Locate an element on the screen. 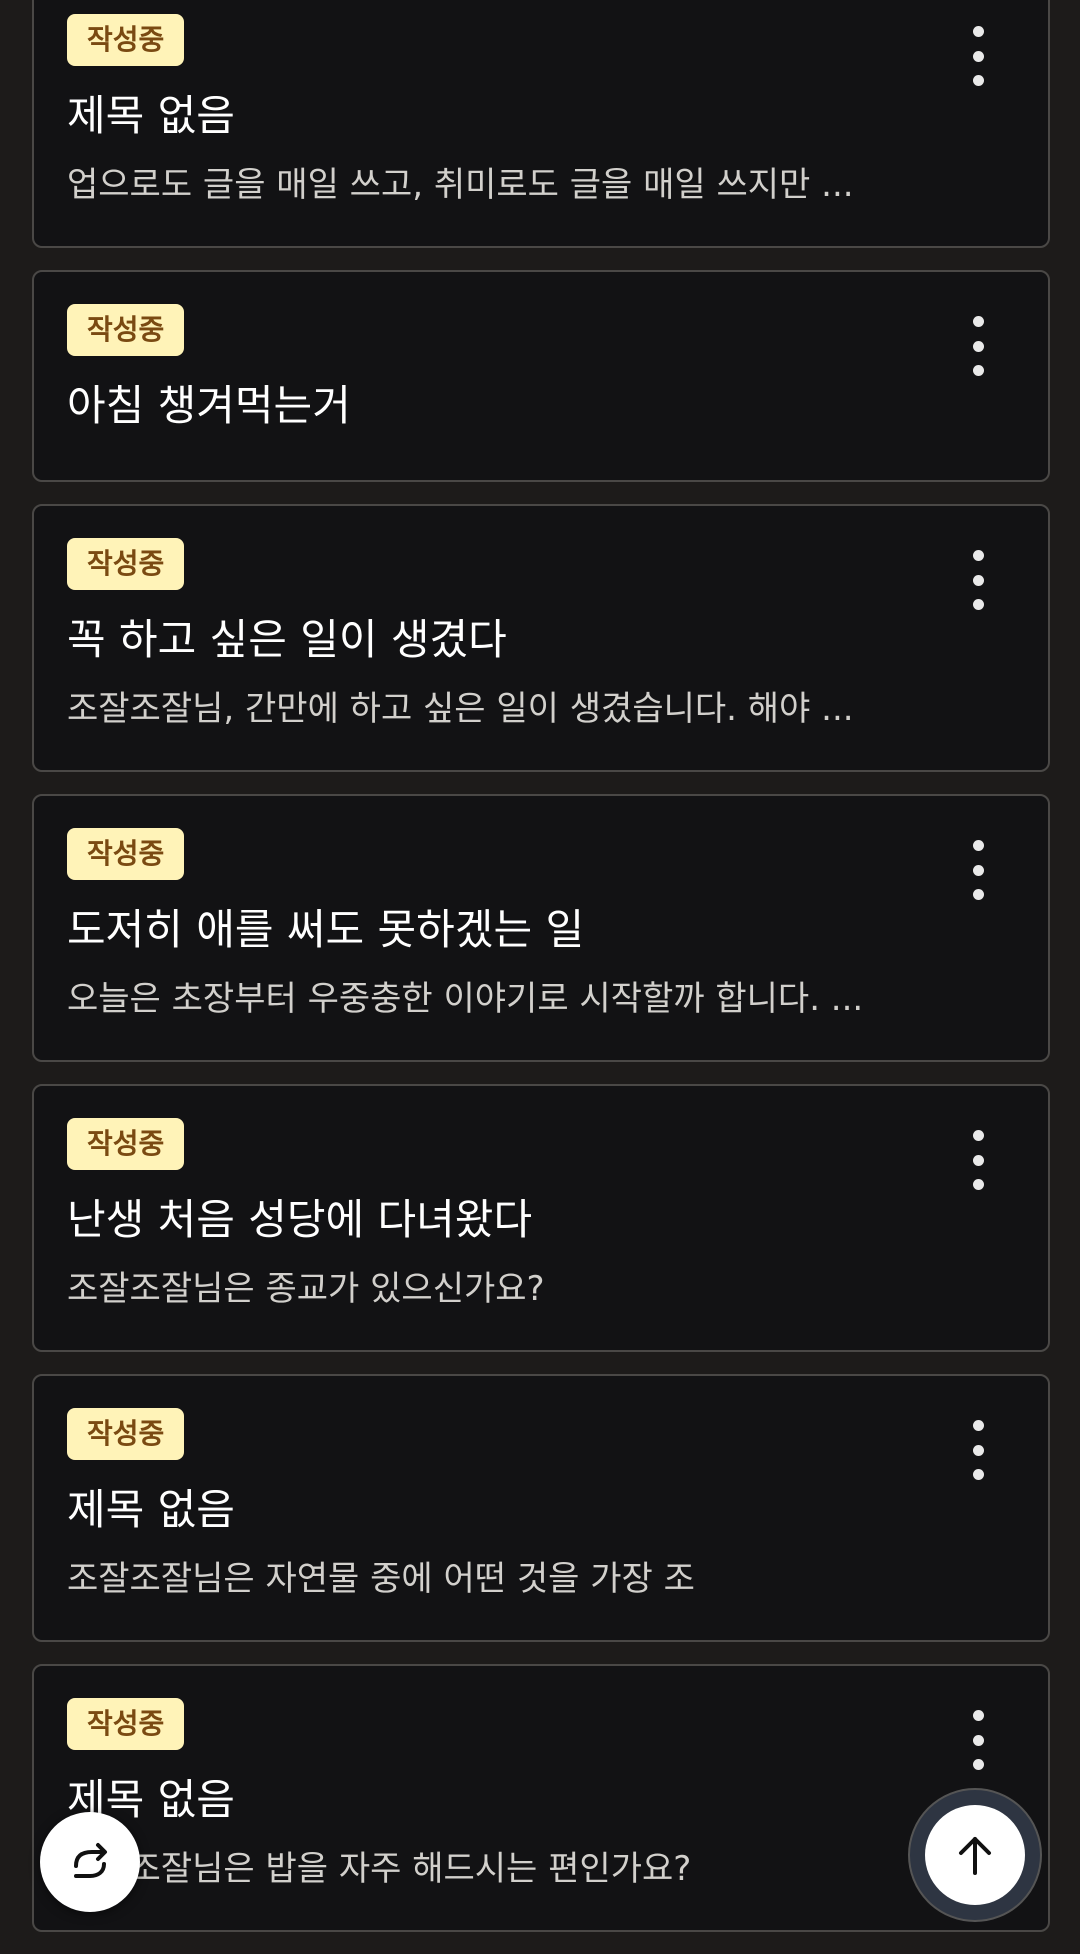 The width and height of the screenshot is (1080, 1954). draft-title: 꼭 하고 싶은 일이 생겼다 is located at coordinates (287, 639).